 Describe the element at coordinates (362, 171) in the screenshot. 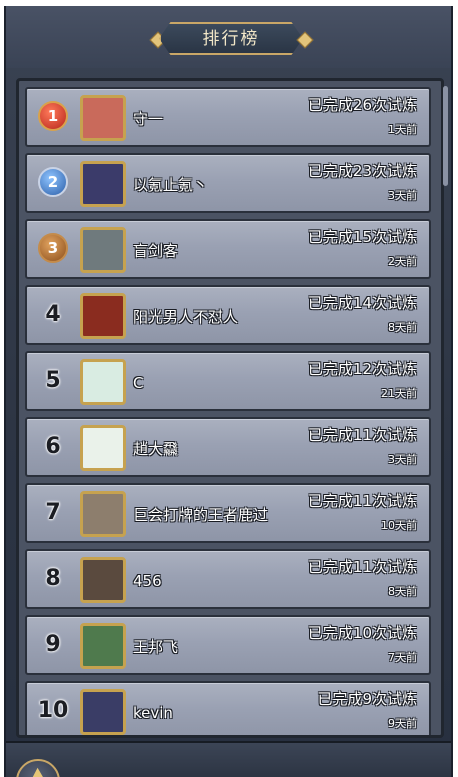

I see `trials-completed: 已完成23次试炼` at that location.